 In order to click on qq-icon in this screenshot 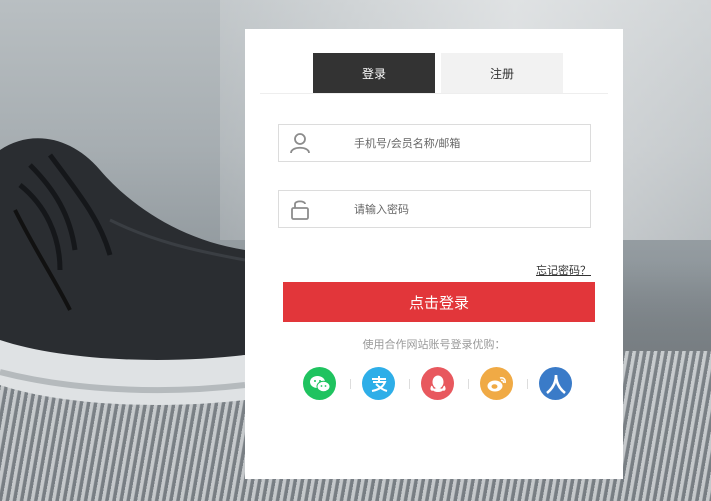, I will do `click(437, 383)`.